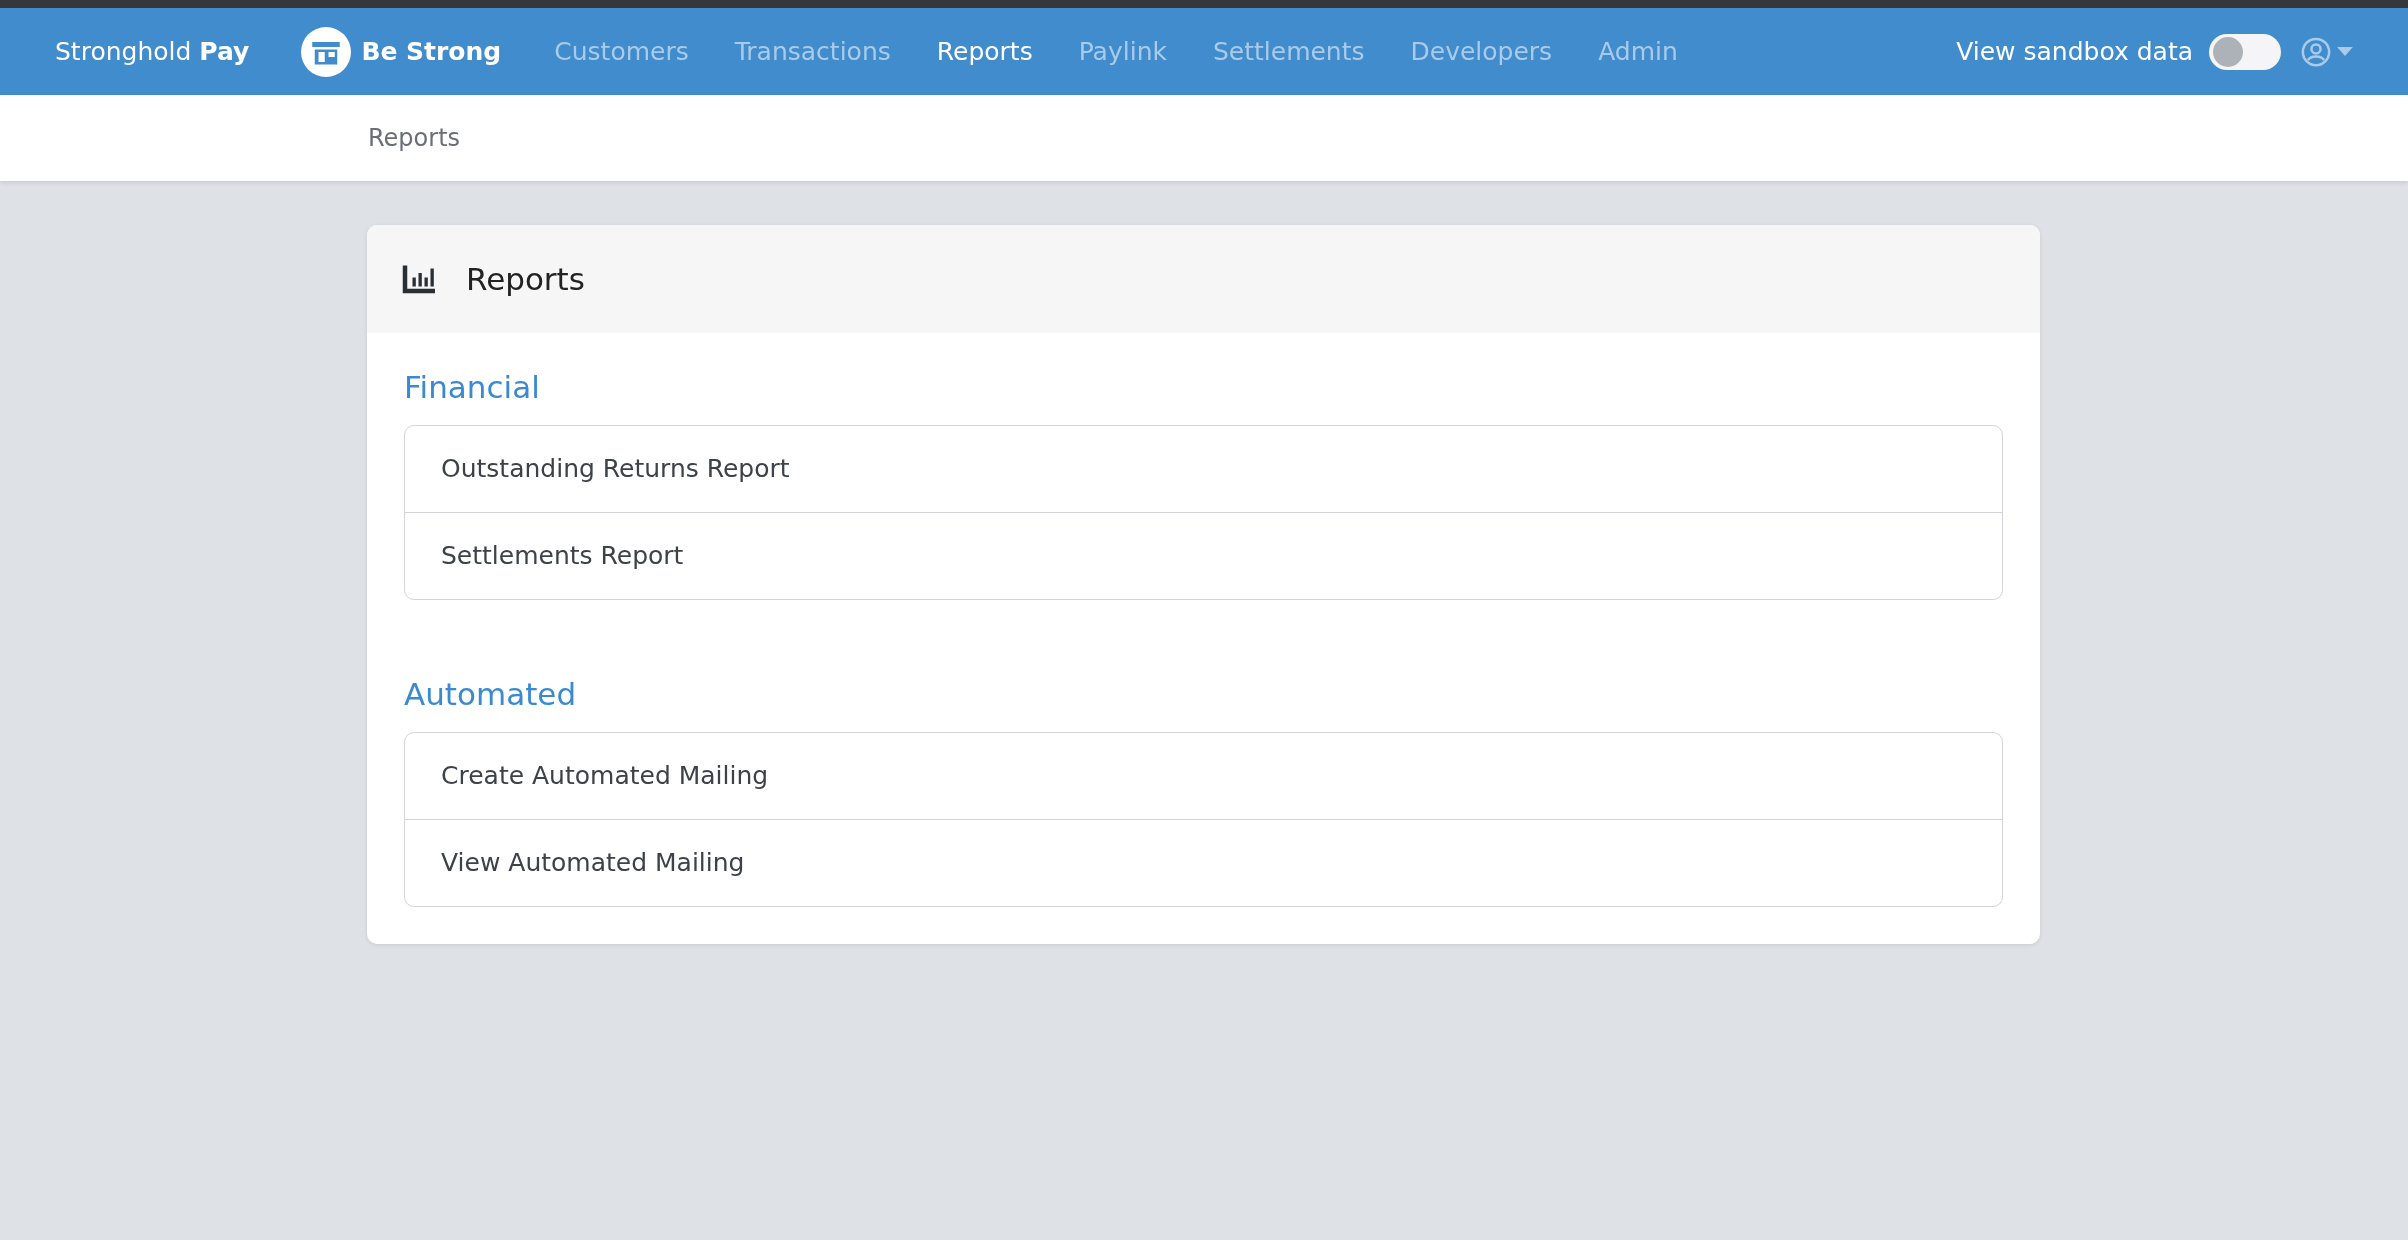 The image size is (2408, 1240). What do you see at coordinates (2345, 51) in the screenshot?
I see `caret-icon` at bounding box center [2345, 51].